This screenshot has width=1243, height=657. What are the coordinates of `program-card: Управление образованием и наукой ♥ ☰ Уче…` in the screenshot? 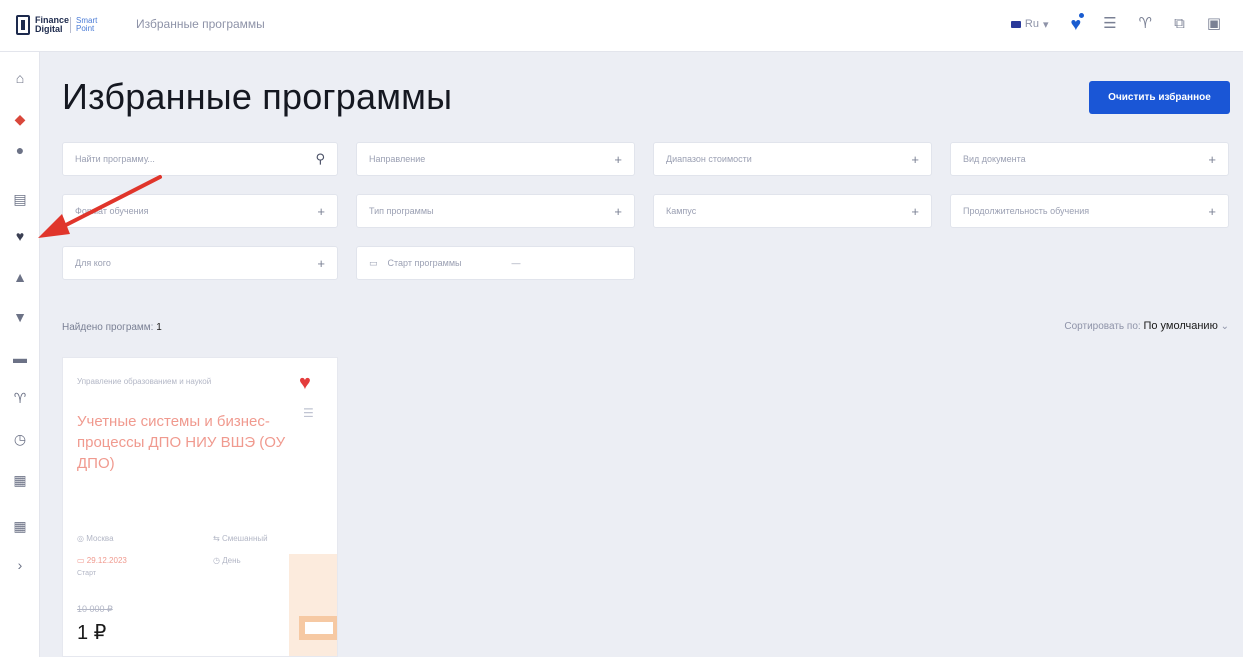 It's located at (200, 507).